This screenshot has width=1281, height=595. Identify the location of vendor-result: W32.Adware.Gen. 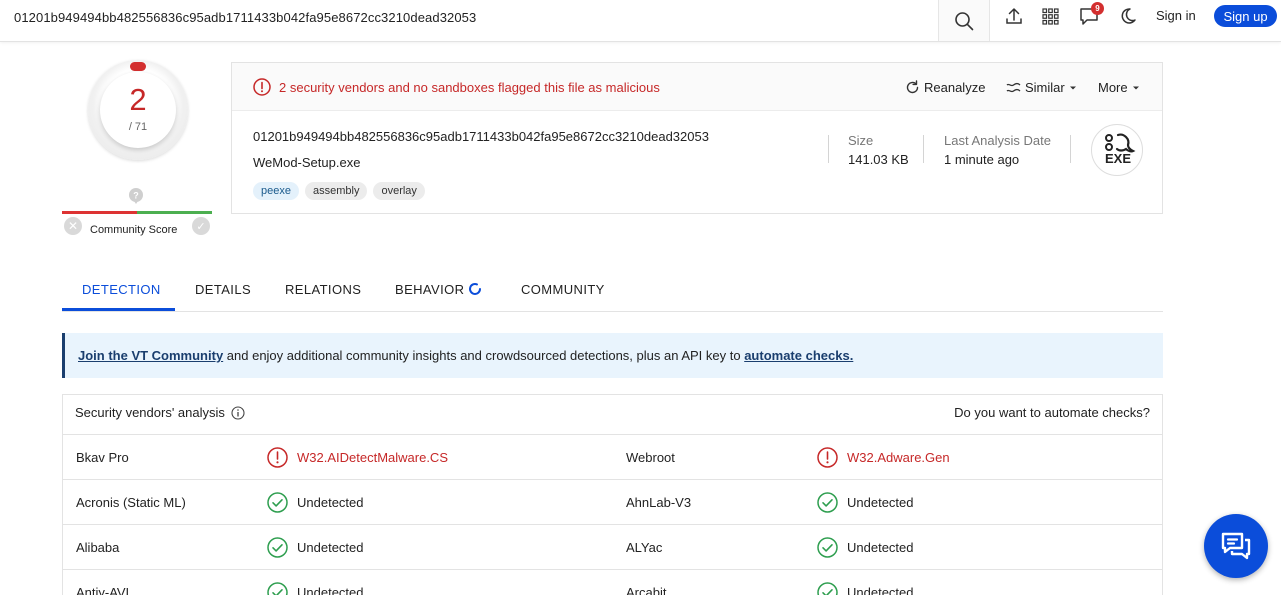
(883, 457).